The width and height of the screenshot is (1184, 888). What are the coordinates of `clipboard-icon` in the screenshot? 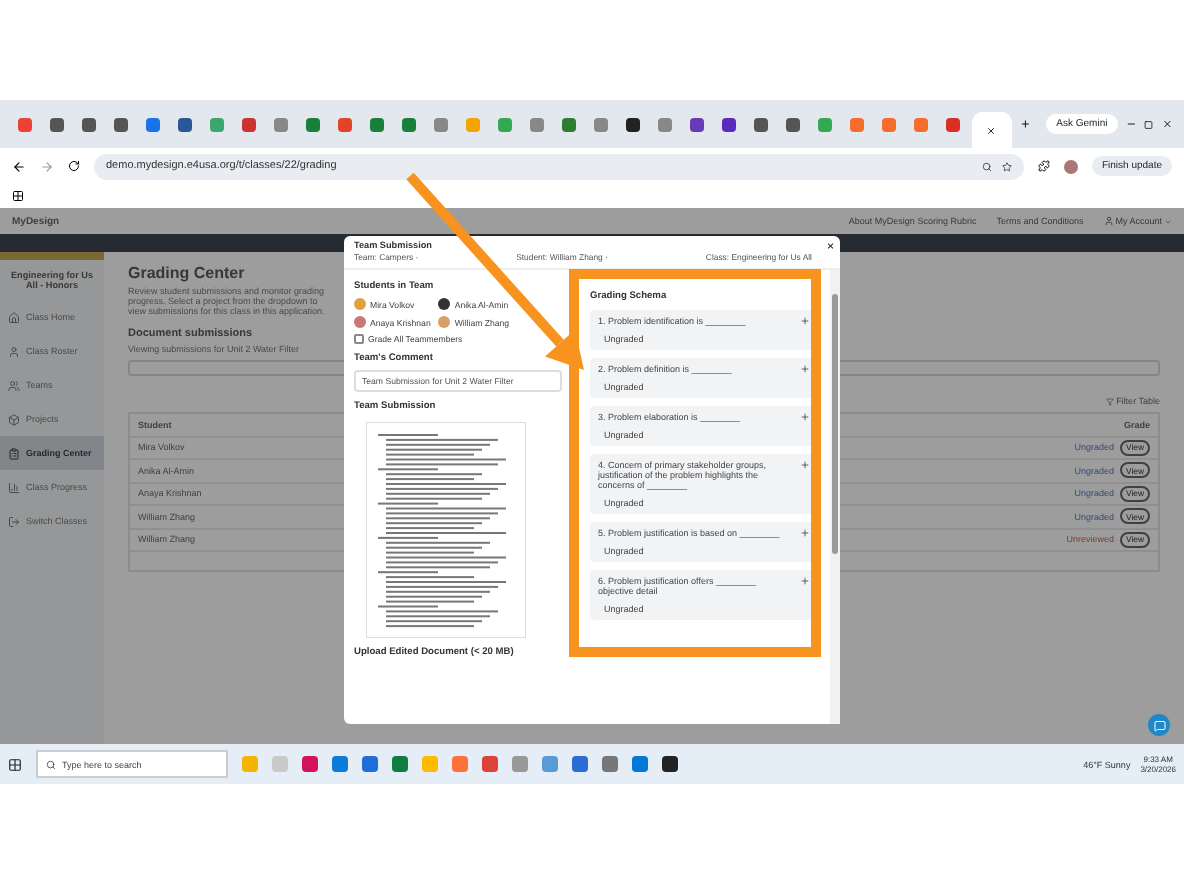 It's located at (14, 453).